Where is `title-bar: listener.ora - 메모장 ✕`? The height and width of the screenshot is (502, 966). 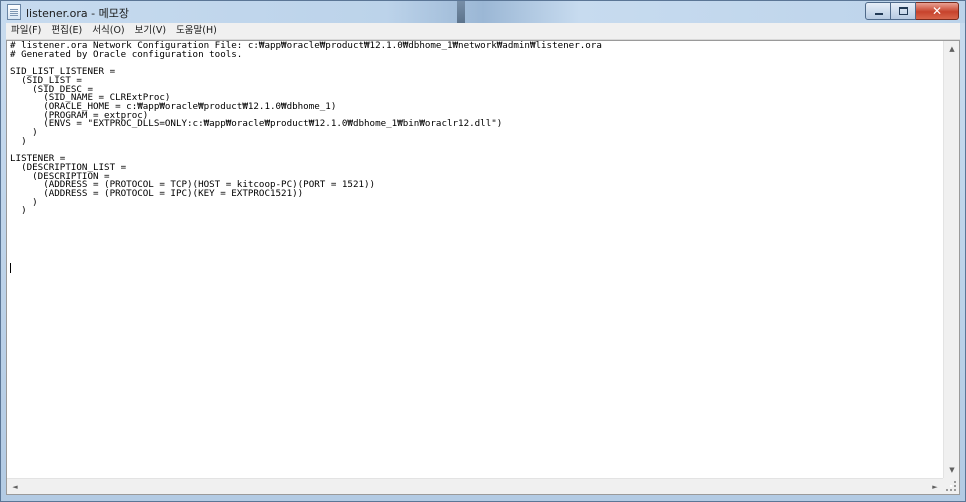 title-bar: listener.ora - 메모장 ✕ is located at coordinates (483, 12).